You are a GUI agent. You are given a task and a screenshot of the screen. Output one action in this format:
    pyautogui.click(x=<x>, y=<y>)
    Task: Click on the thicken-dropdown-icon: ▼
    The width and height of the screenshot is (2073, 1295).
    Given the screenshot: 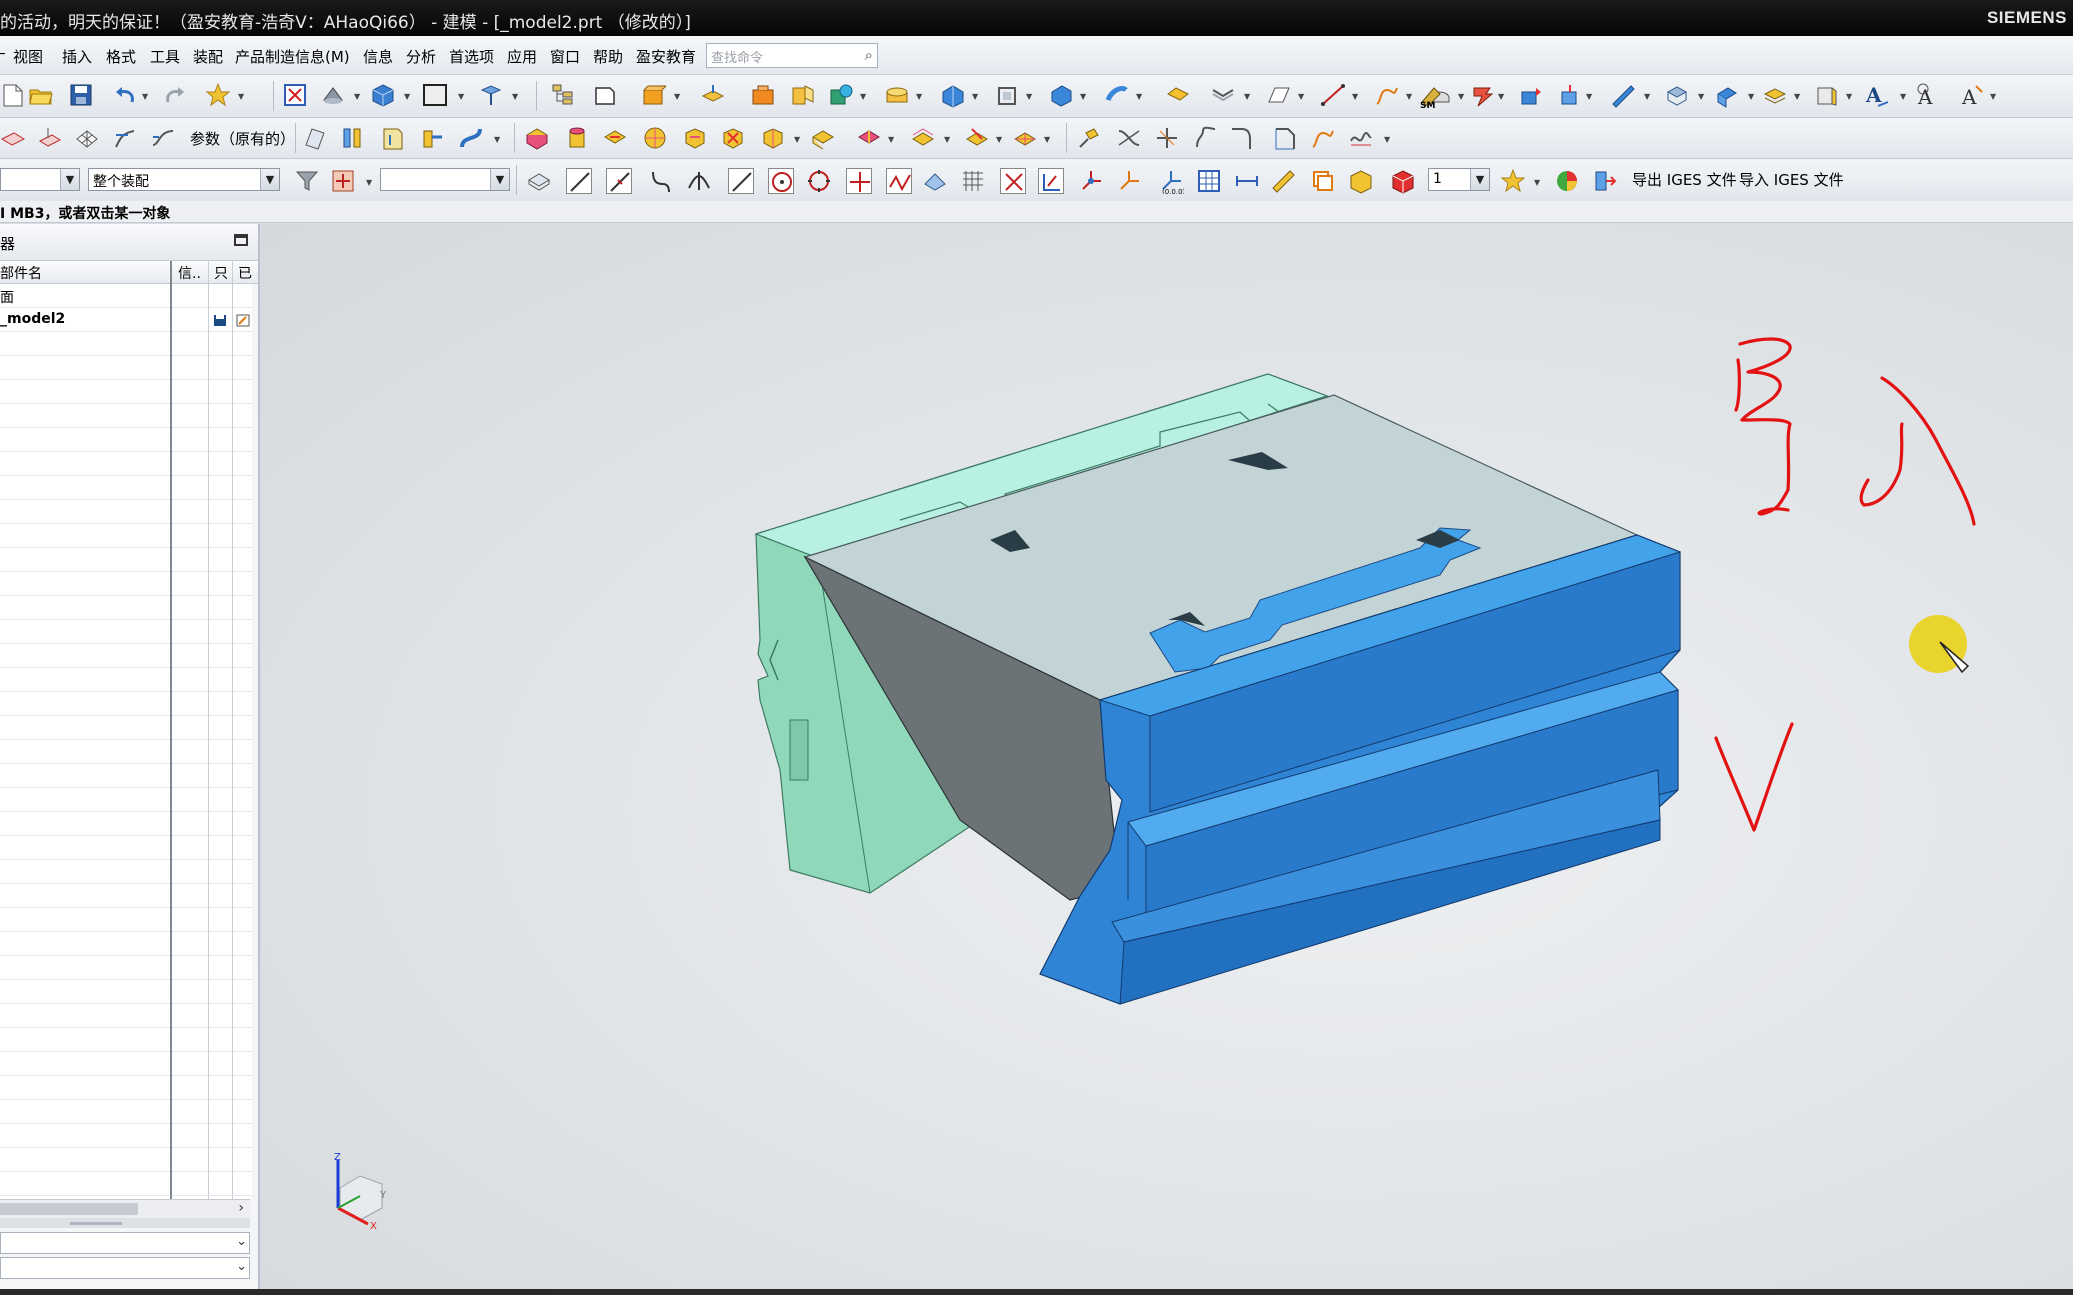 What is the action you would take?
    pyautogui.click(x=891, y=139)
    